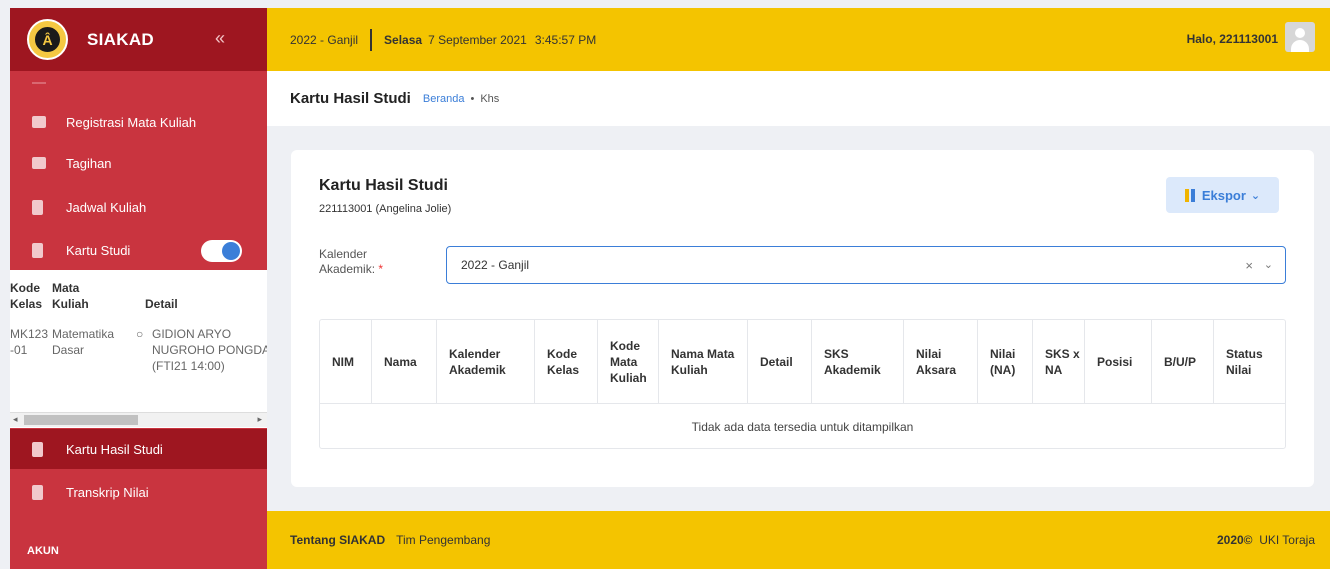  I want to click on column-header: Nilai (NA), so click(1004, 361).